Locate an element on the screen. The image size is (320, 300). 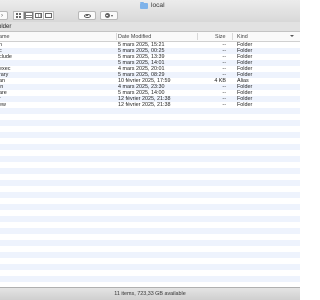
name-column-header: ame is located at coordinates (5, 37).